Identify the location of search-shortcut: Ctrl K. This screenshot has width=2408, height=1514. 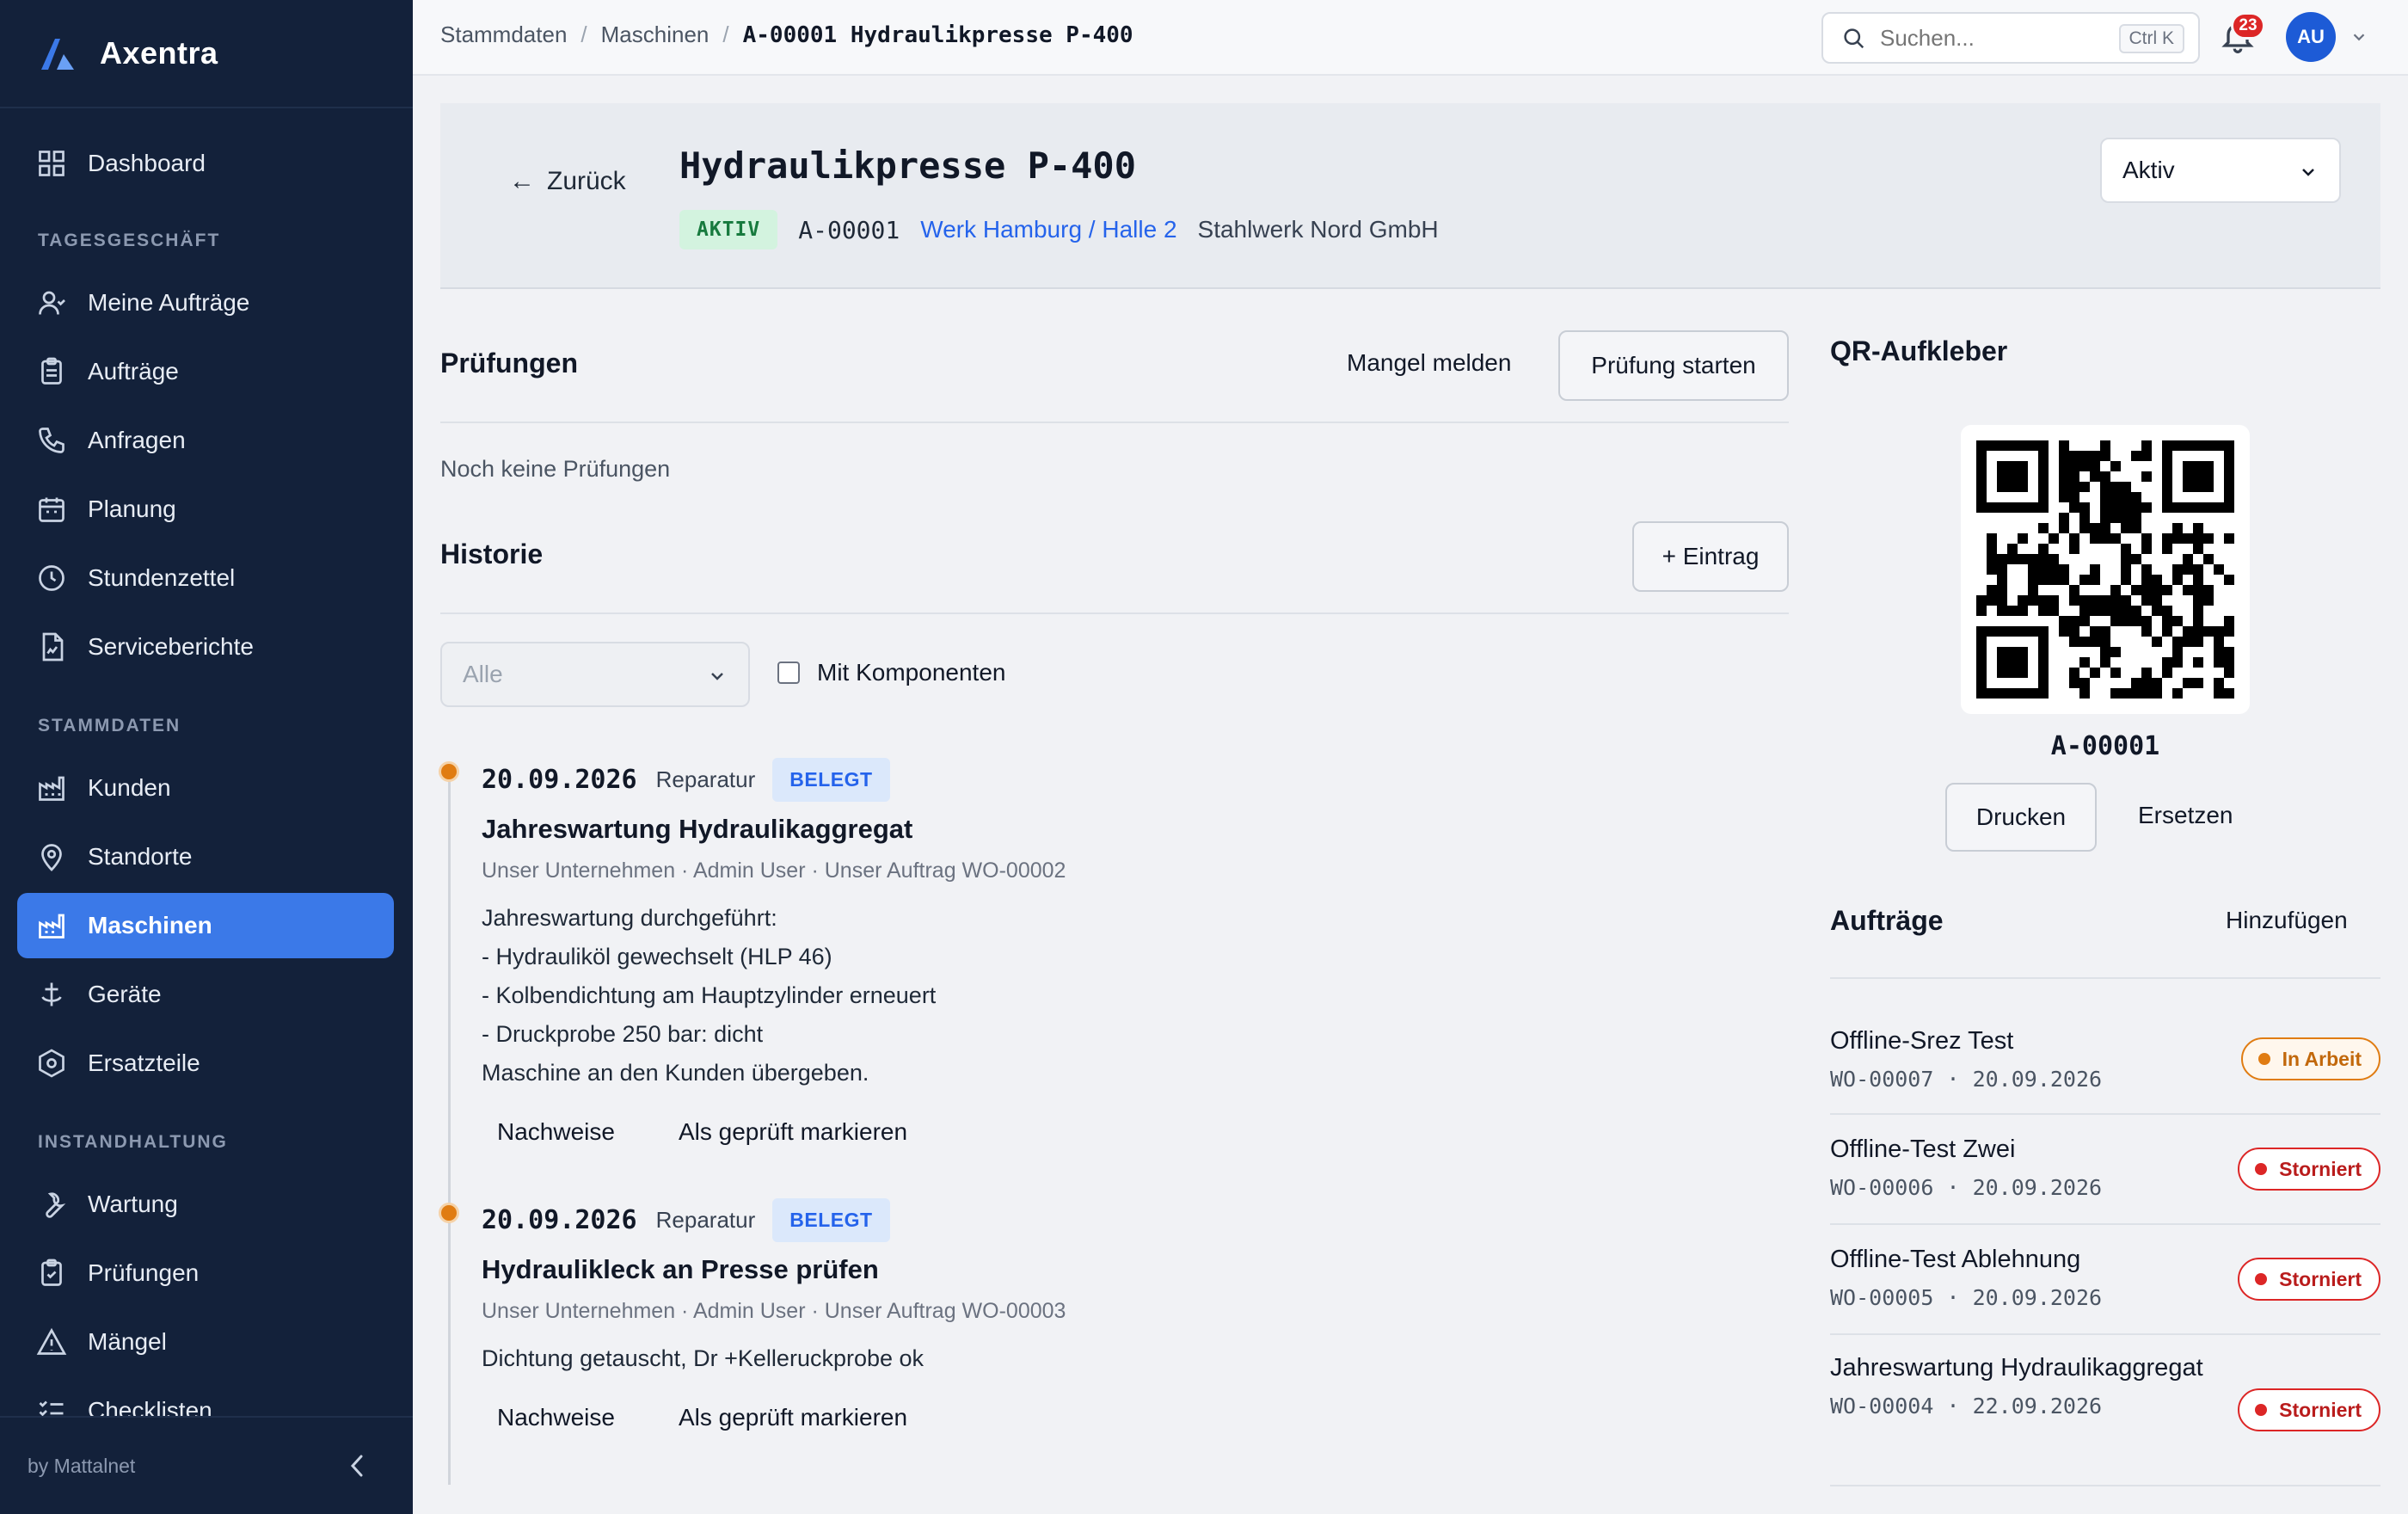
(2151, 38).